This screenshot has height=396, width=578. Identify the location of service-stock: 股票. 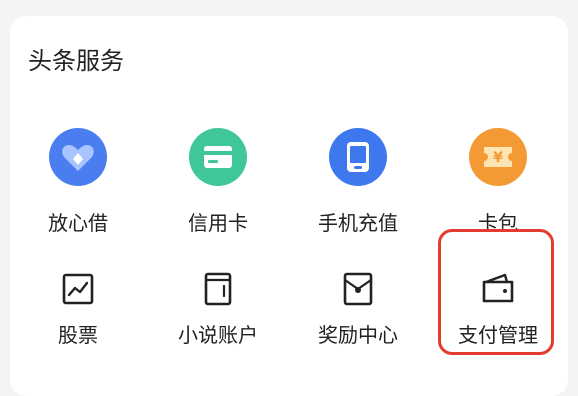
(78, 310).